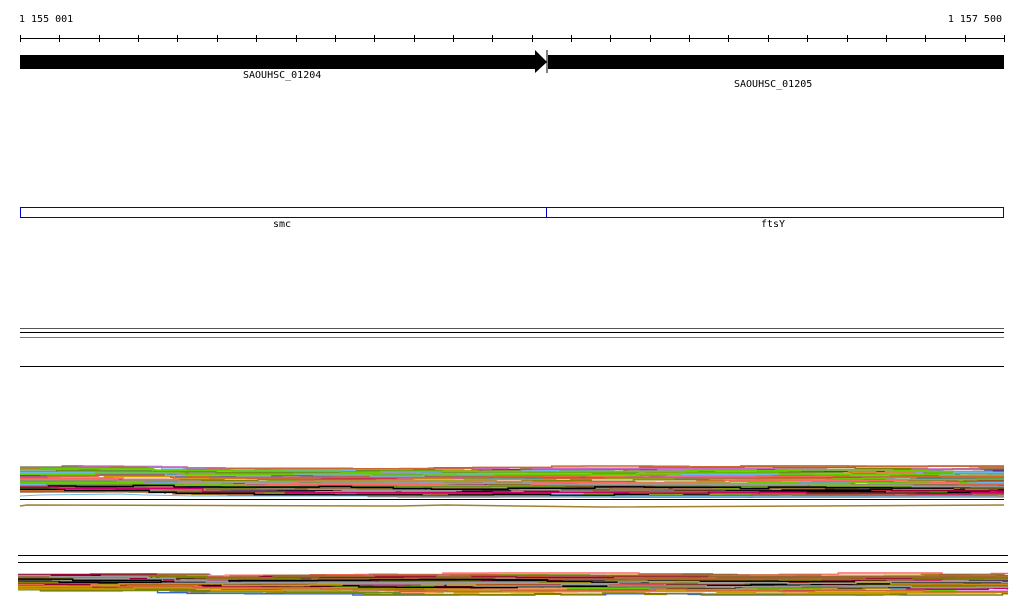 Image resolution: width=1024 pixels, height=611 pixels. What do you see at coordinates (46, 19) in the screenshot?
I see `ruler-start-label: 1 155 001` at bounding box center [46, 19].